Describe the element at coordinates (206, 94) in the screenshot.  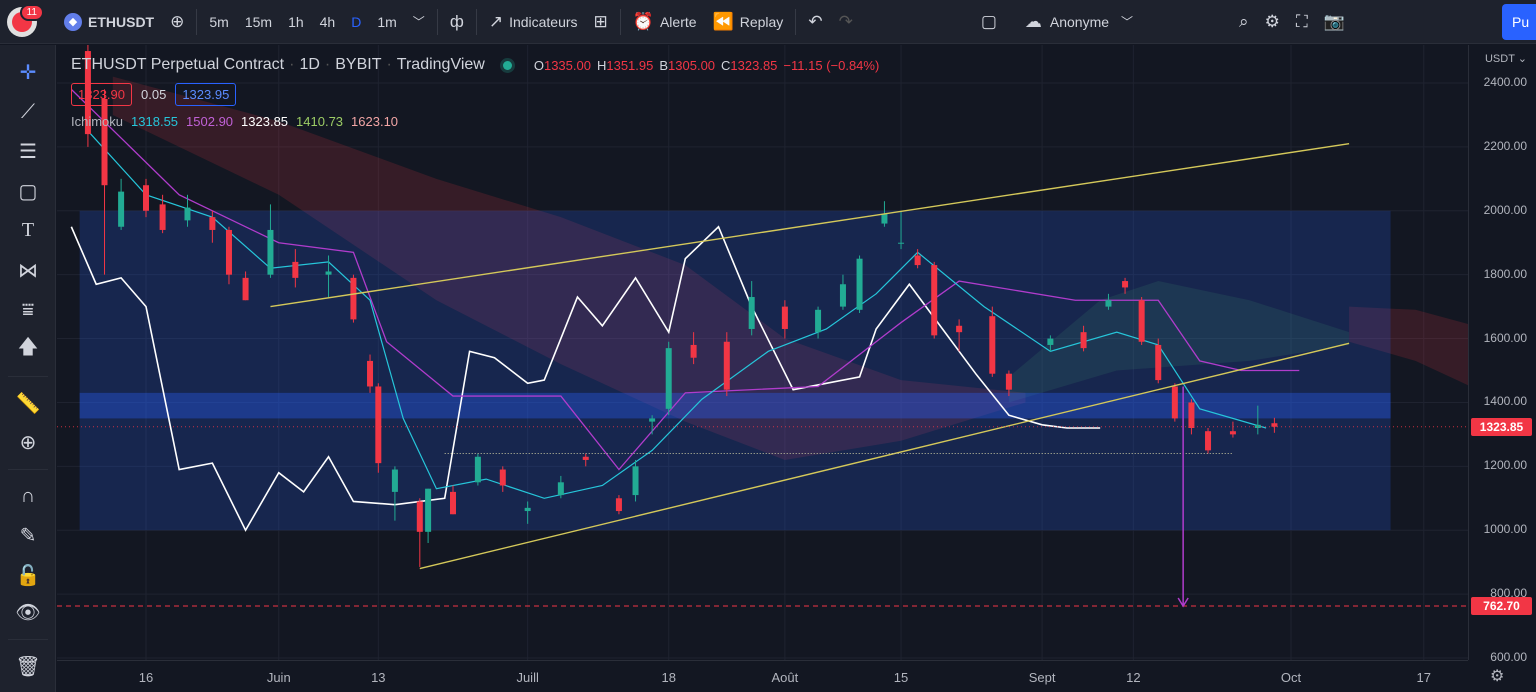
I see `buy-price-button: 1323.95` at that location.